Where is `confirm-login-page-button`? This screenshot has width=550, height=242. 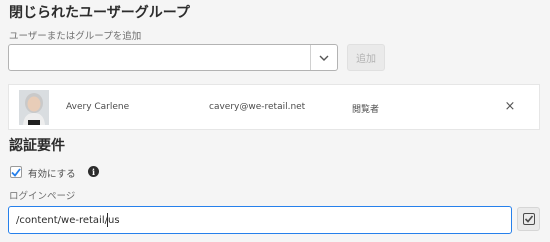
confirm-login-page-button is located at coordinates (528, 219).